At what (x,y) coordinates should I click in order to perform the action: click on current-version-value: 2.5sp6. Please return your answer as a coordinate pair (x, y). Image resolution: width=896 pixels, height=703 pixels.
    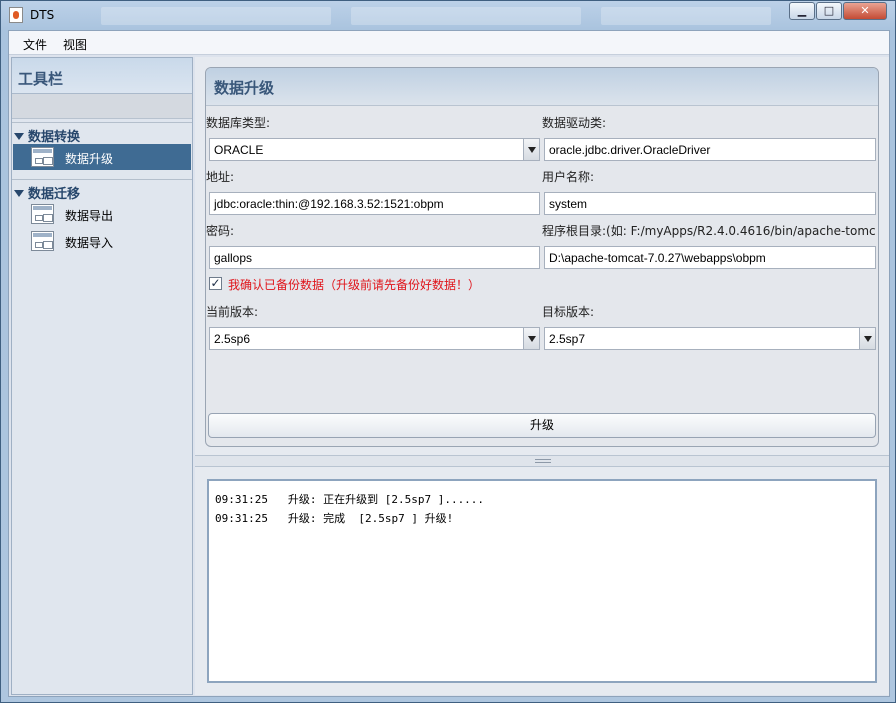
    Looking at the image, I should click on (232, 339).